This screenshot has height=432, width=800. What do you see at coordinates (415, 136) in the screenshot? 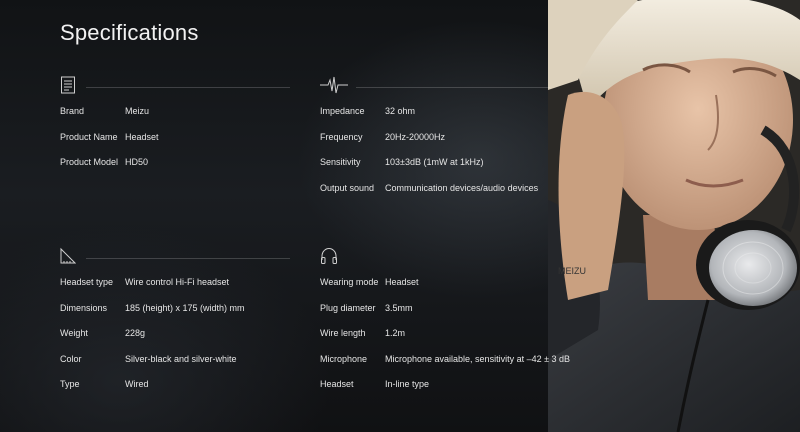
I see `spec-value: 20Hz-20000Hz` at bounding box center [415, 136].